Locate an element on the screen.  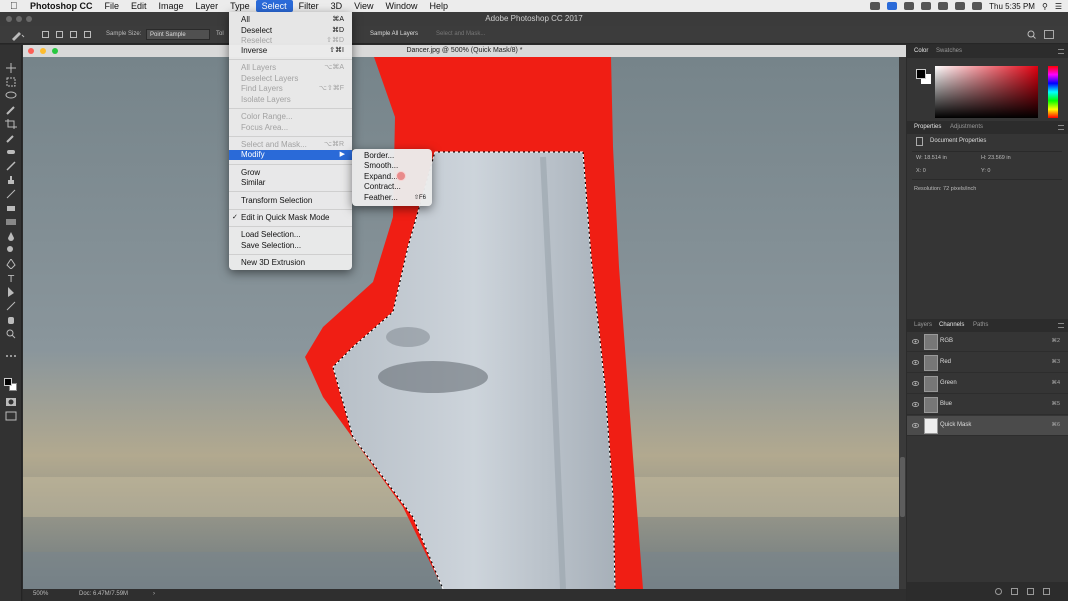
foreground-color-swatch is located at coordinates (8, 382).